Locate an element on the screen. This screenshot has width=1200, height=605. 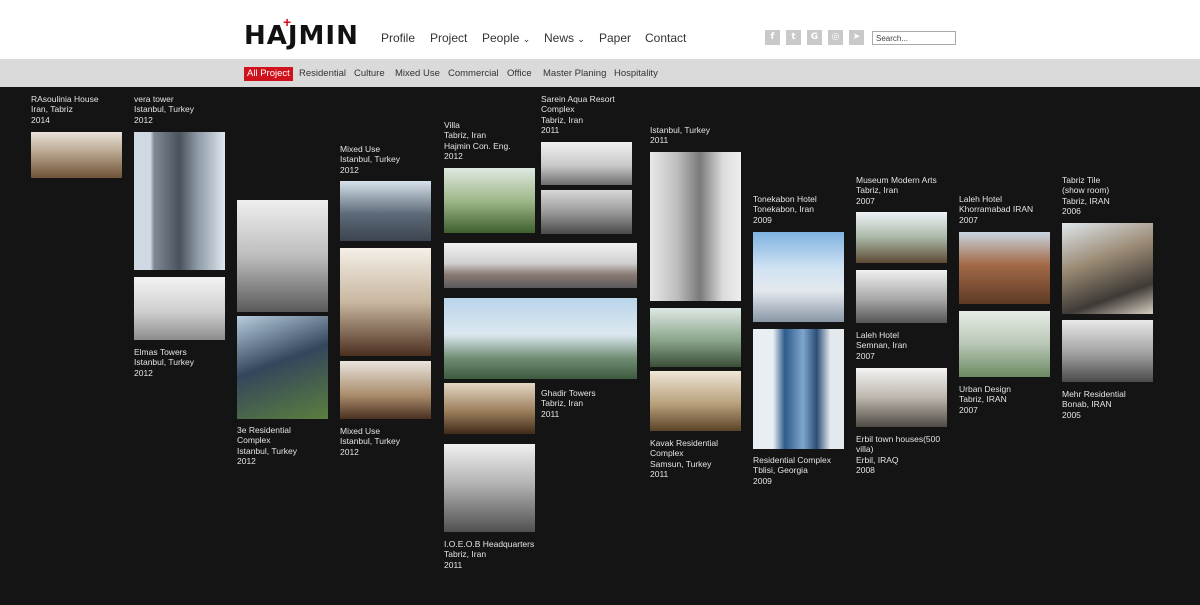
project-caption-elmas: Elmas Towers Istanbul, Turkey 2012 is located at coordinates (164, 362).